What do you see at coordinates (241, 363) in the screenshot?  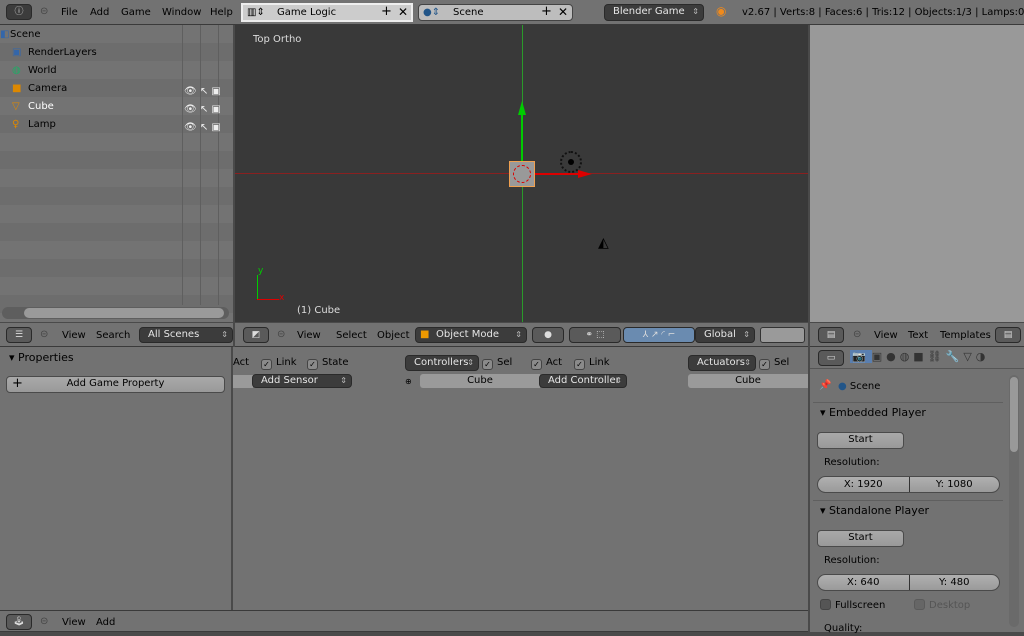 I see `sensors-act-checkbox: Act` at bounding box center [241, 363].